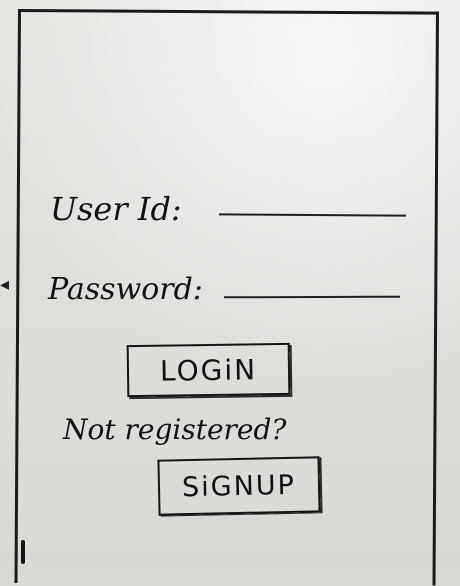  Describe the element at coordinates (175, 429) in the screenshot. I see `signup-prompt: Not registered?` at that location.